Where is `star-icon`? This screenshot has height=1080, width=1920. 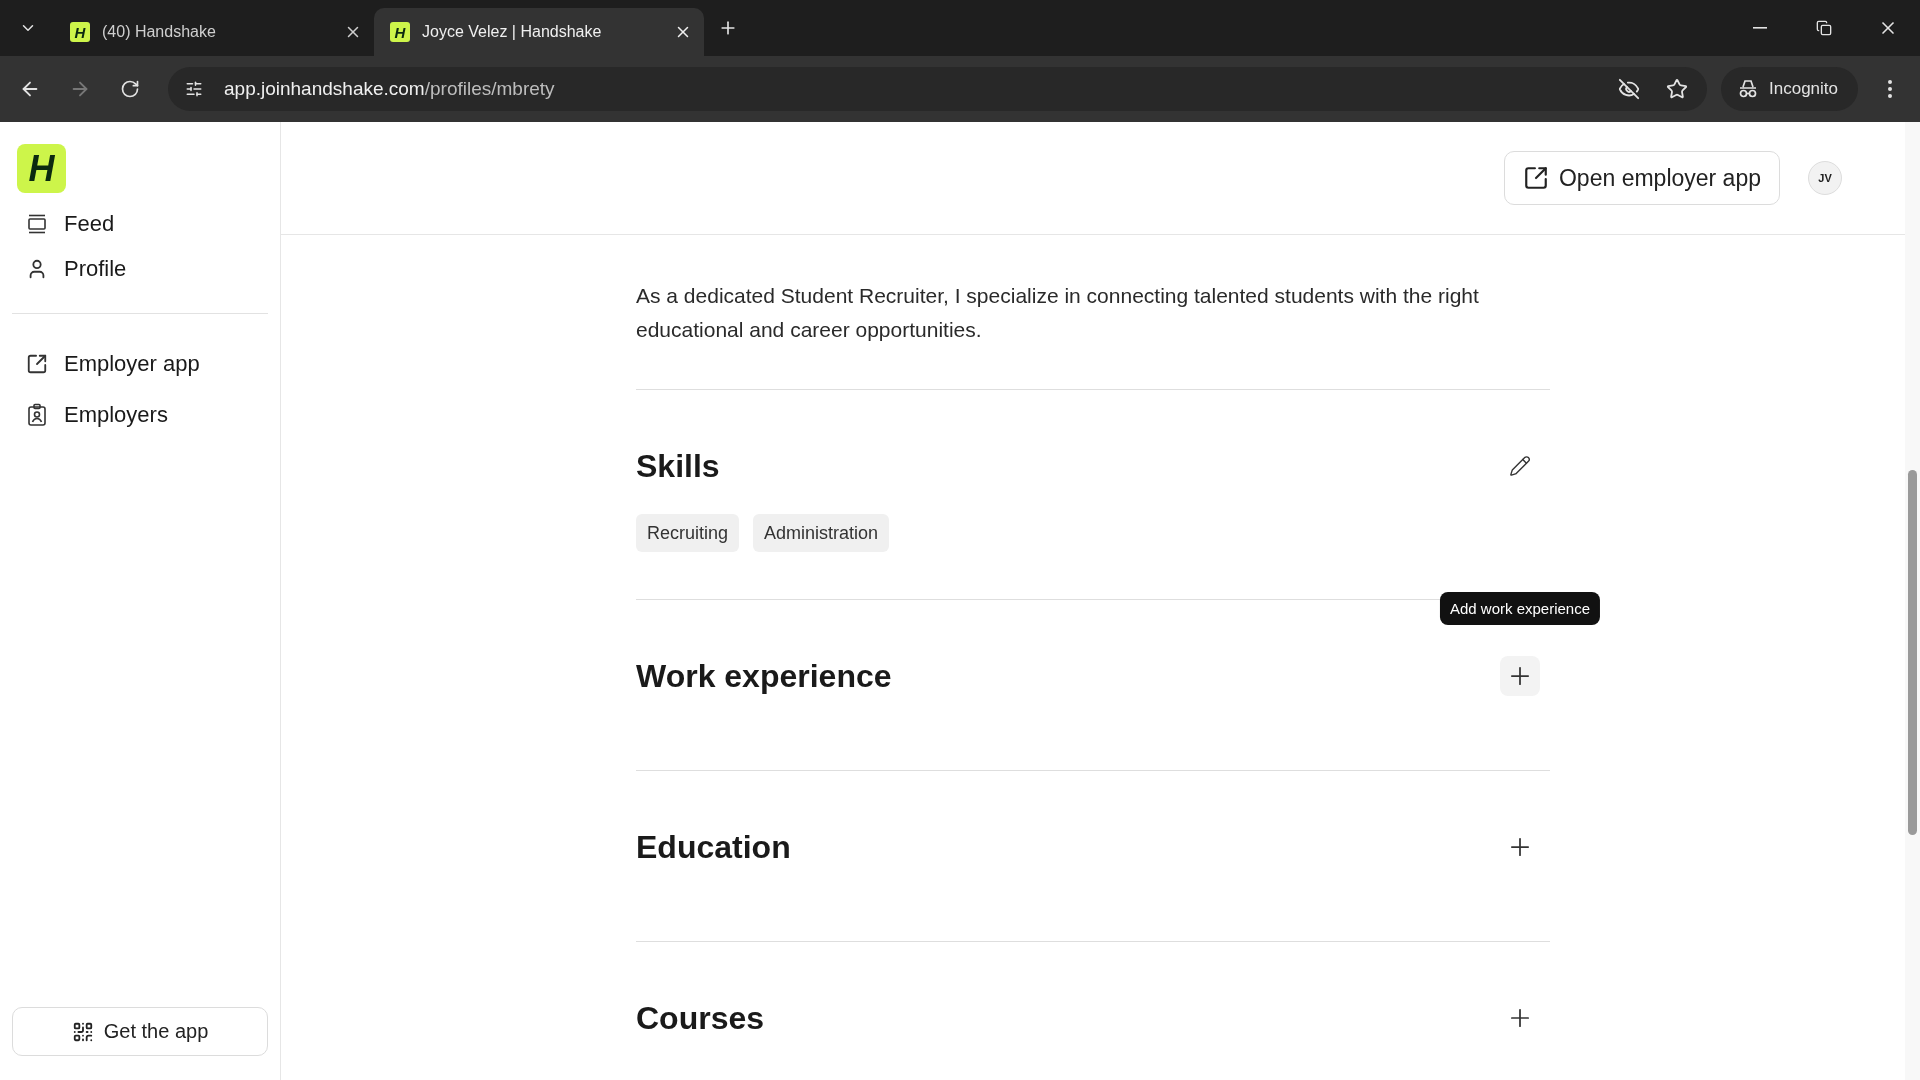
star-icon is located at coordinates (1677, 89).